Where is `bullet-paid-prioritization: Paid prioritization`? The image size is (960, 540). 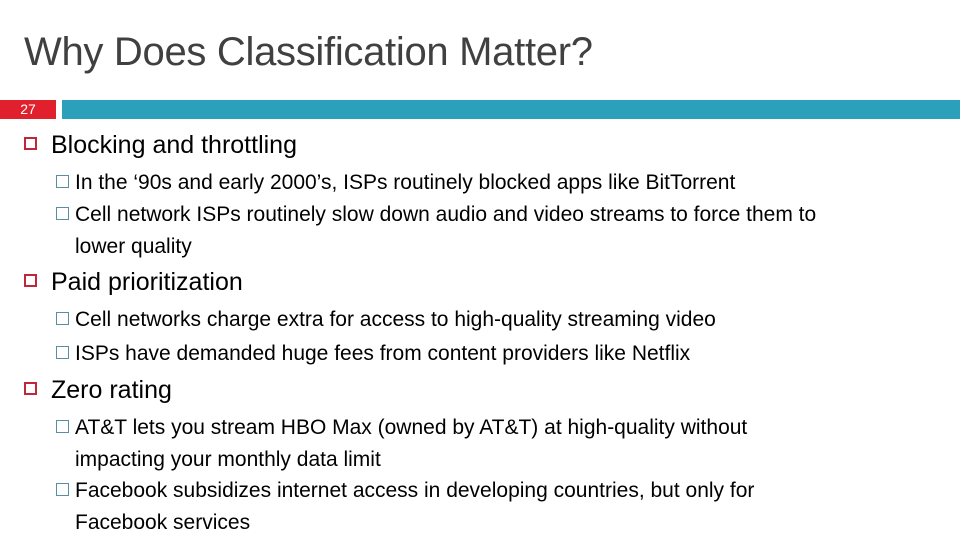
bullet-paid-prioritization: Paid prioritization is located at coordinates (133, 282).